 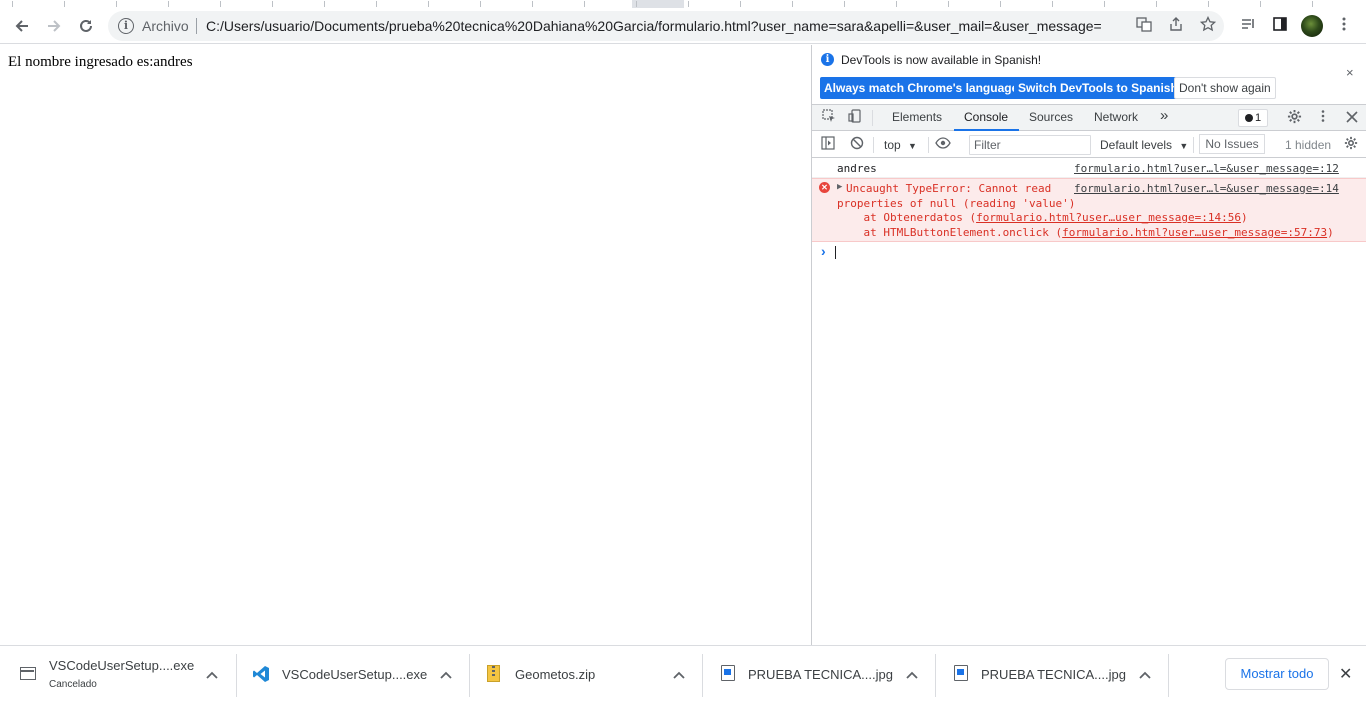 What do you see at coordinates (892, 145) in the screenshot?
I see `context-value: top` at bounding box center [892, 145].